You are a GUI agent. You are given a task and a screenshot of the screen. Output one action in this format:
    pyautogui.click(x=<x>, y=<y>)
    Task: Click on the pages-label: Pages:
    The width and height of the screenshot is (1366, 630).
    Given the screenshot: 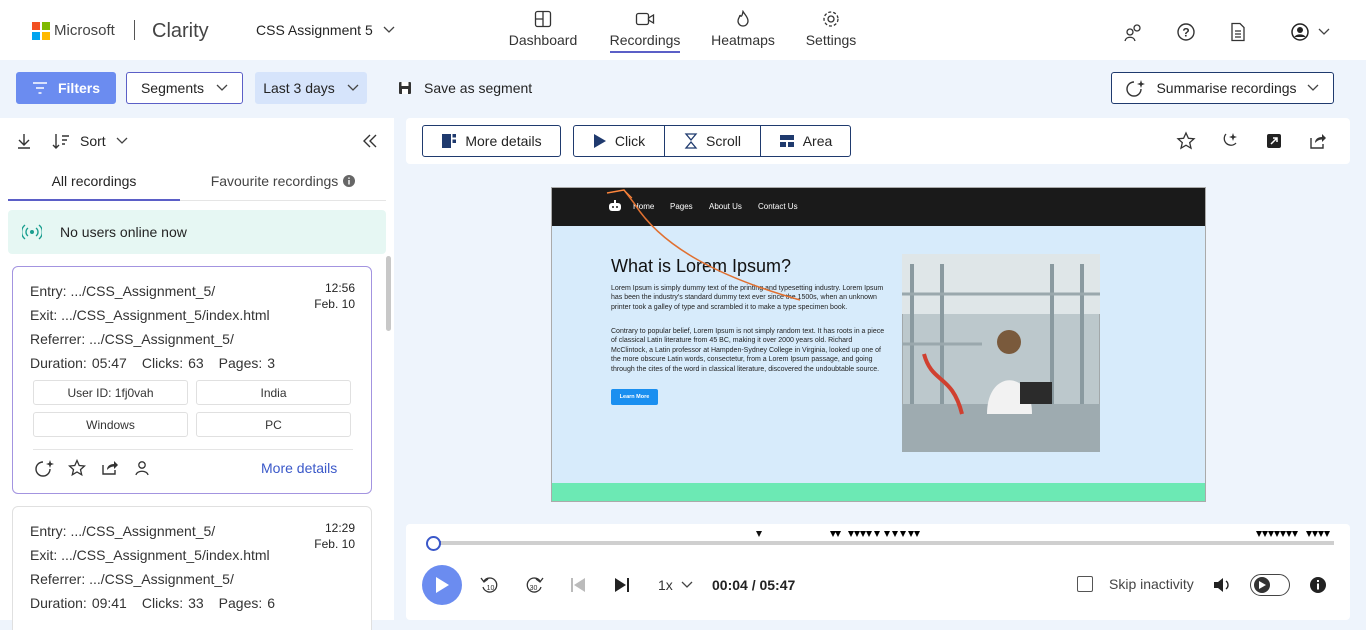 What is the action you would take?
    pyautogui.click(x=240, y=363)
    